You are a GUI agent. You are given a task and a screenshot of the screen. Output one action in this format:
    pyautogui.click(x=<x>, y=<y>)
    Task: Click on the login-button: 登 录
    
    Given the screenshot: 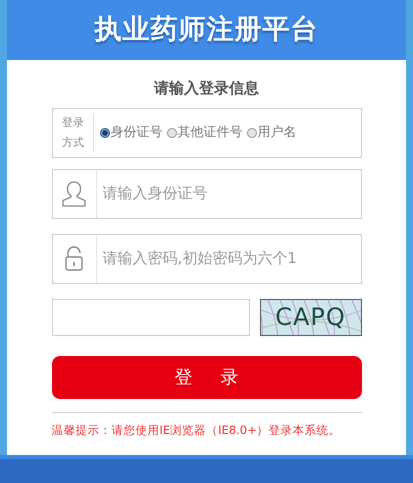 What is the action you would take?
    pyautogui.click(x=207, y=377)
    